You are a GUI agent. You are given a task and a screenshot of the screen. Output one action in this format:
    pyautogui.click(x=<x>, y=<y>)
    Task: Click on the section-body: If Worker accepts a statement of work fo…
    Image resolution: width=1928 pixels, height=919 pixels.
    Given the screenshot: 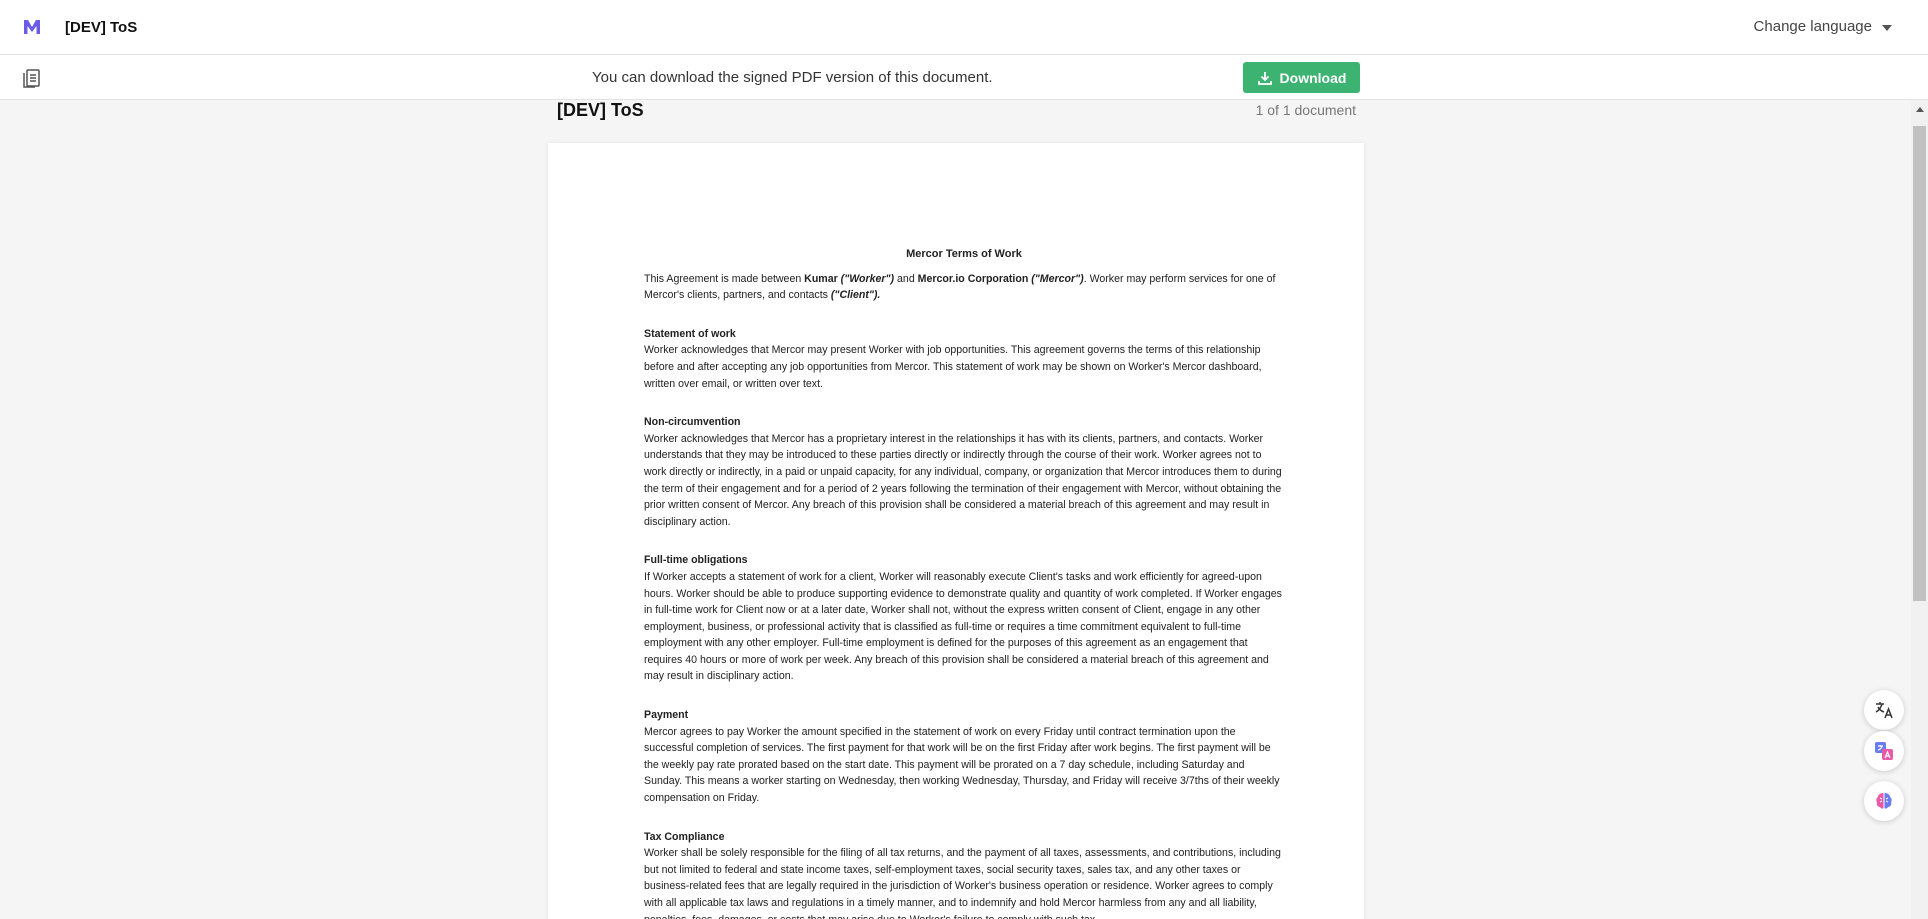 What is the action you would take?
    pyautogui.click(x=963, y=626)
    